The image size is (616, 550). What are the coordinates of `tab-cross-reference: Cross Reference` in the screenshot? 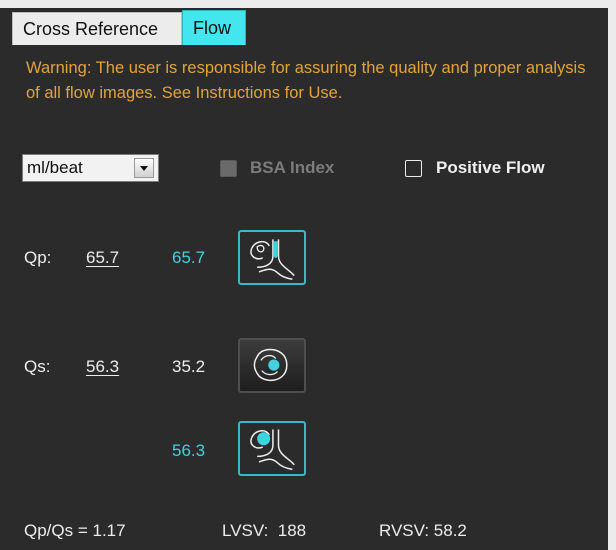 It's located at (97, 28).